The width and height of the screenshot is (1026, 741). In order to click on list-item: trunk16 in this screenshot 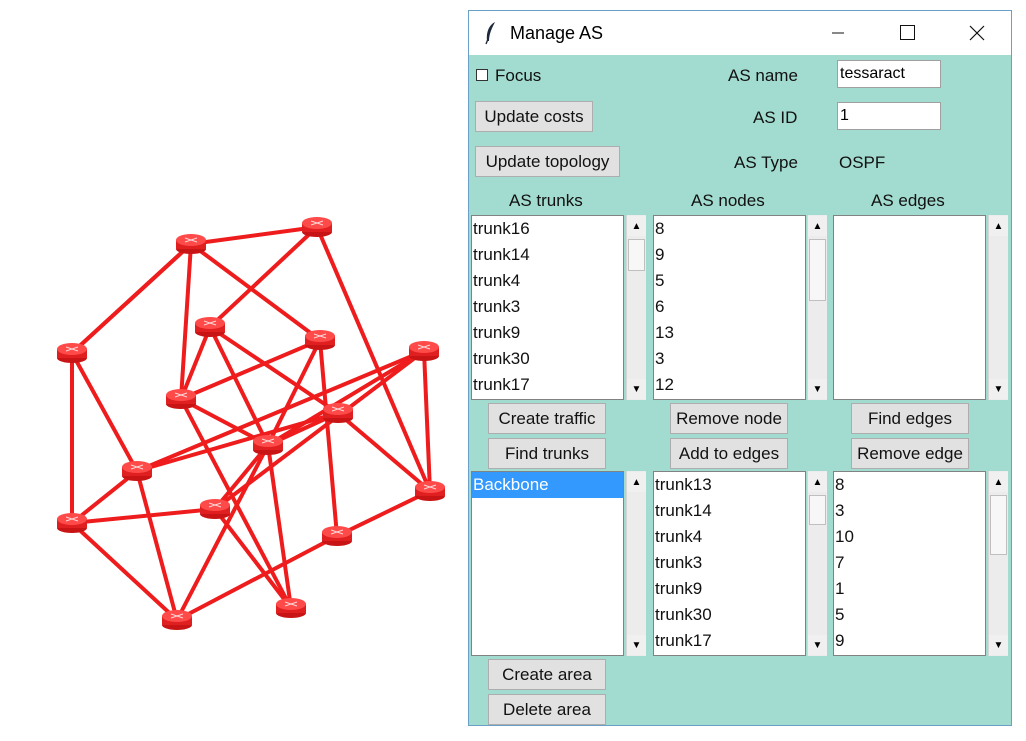, I will do `click(547, 229)`.